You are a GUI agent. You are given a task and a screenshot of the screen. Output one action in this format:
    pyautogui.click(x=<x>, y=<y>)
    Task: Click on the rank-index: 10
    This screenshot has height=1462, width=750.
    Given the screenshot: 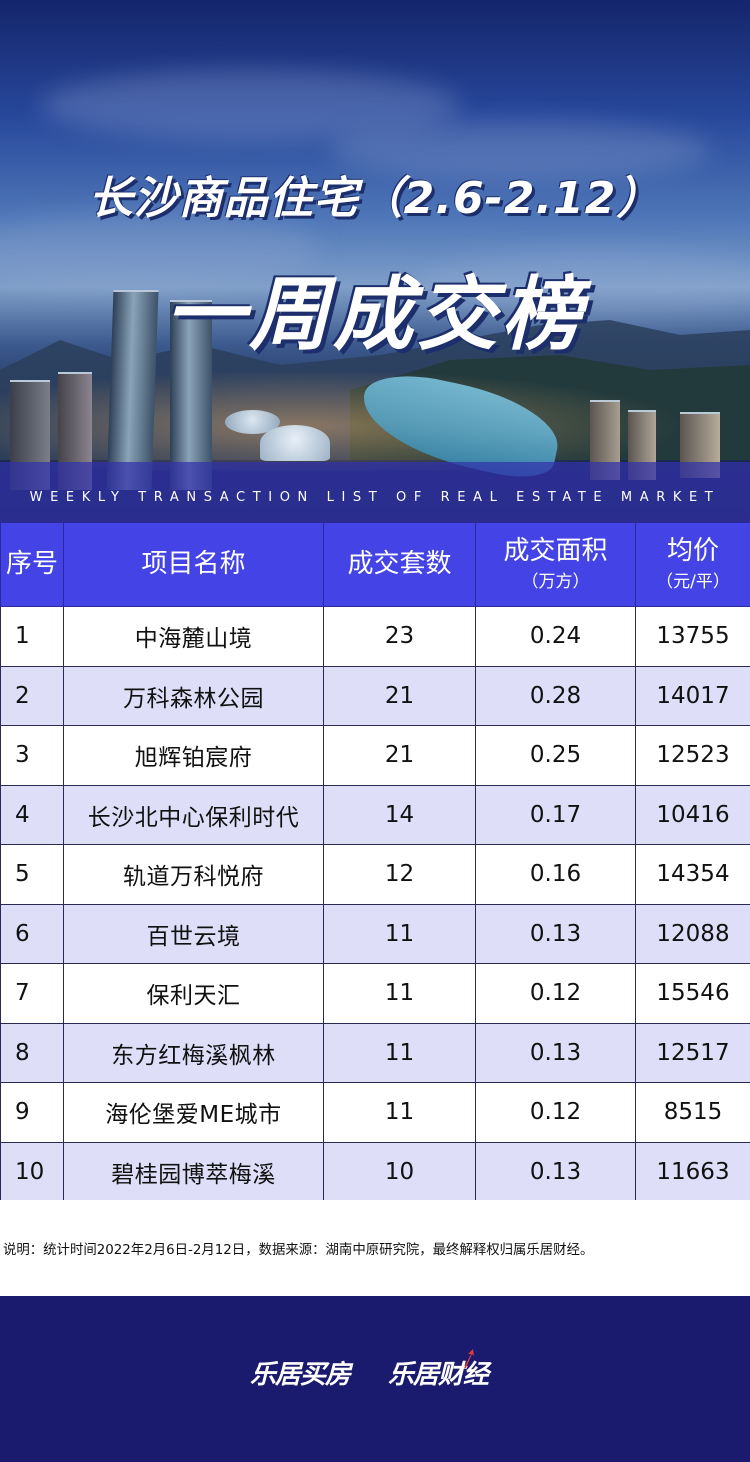 What is the action you would take?
    pyautogui.click(x=32, y=1171)
    